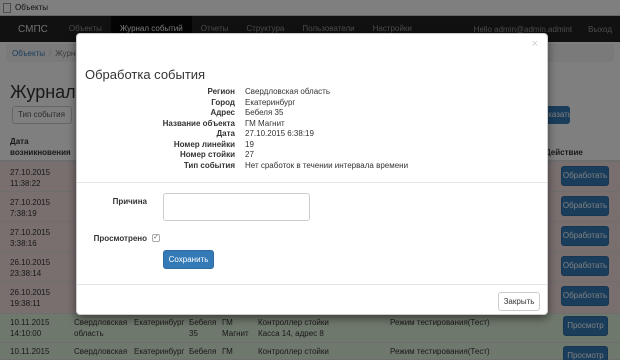 This screenshot has width=620, height=360. Describe the element at coordinates (222, 112) in the screenshot. I see `detail-key: Адрес` at that location.